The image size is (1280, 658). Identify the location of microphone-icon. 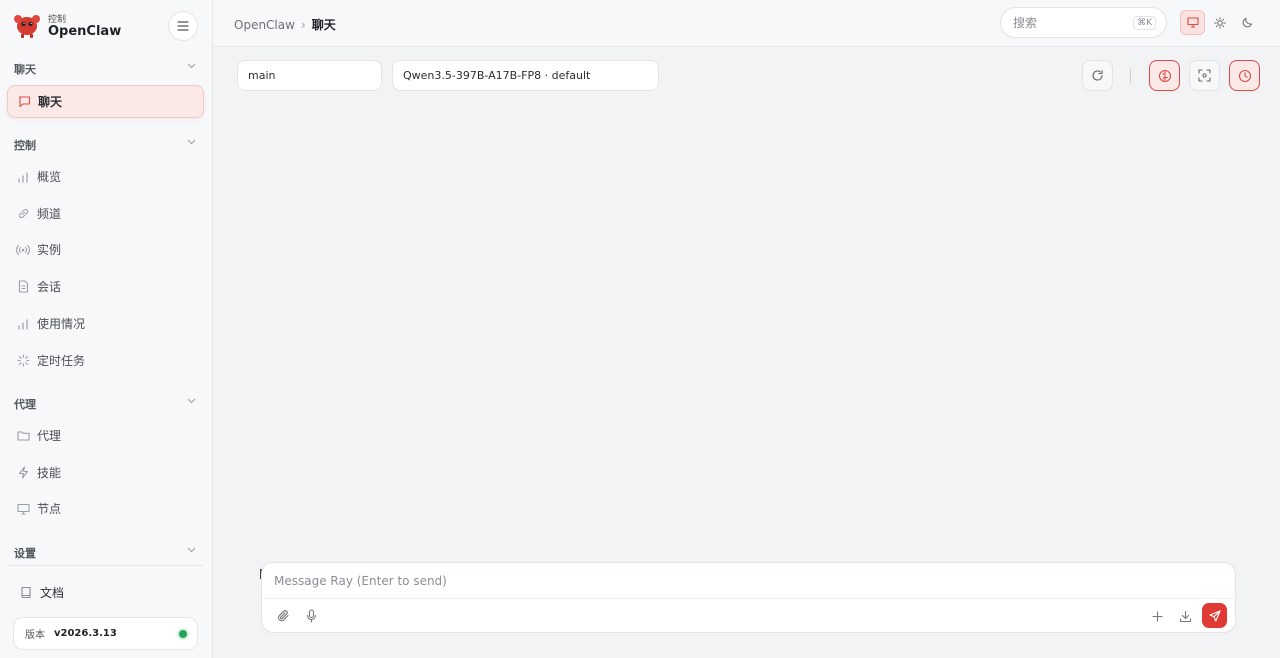
(311, 616).